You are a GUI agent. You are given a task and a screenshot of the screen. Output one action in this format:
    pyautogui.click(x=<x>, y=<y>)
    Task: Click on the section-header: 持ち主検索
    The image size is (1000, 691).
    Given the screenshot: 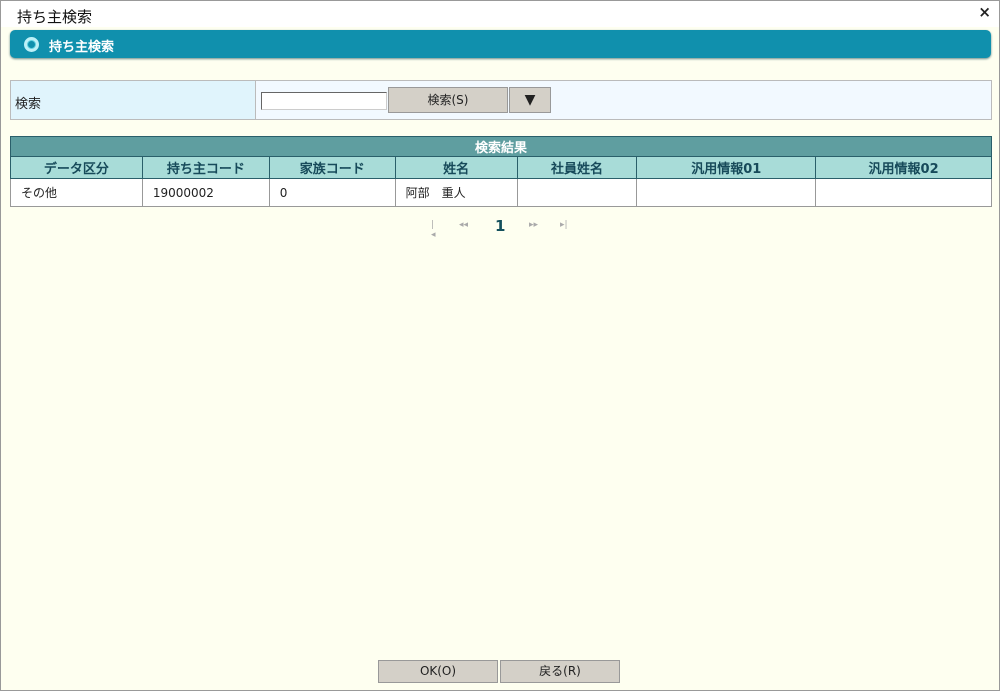 What is the action you would take?
    pyautogui.click(x=500, y=44)
    